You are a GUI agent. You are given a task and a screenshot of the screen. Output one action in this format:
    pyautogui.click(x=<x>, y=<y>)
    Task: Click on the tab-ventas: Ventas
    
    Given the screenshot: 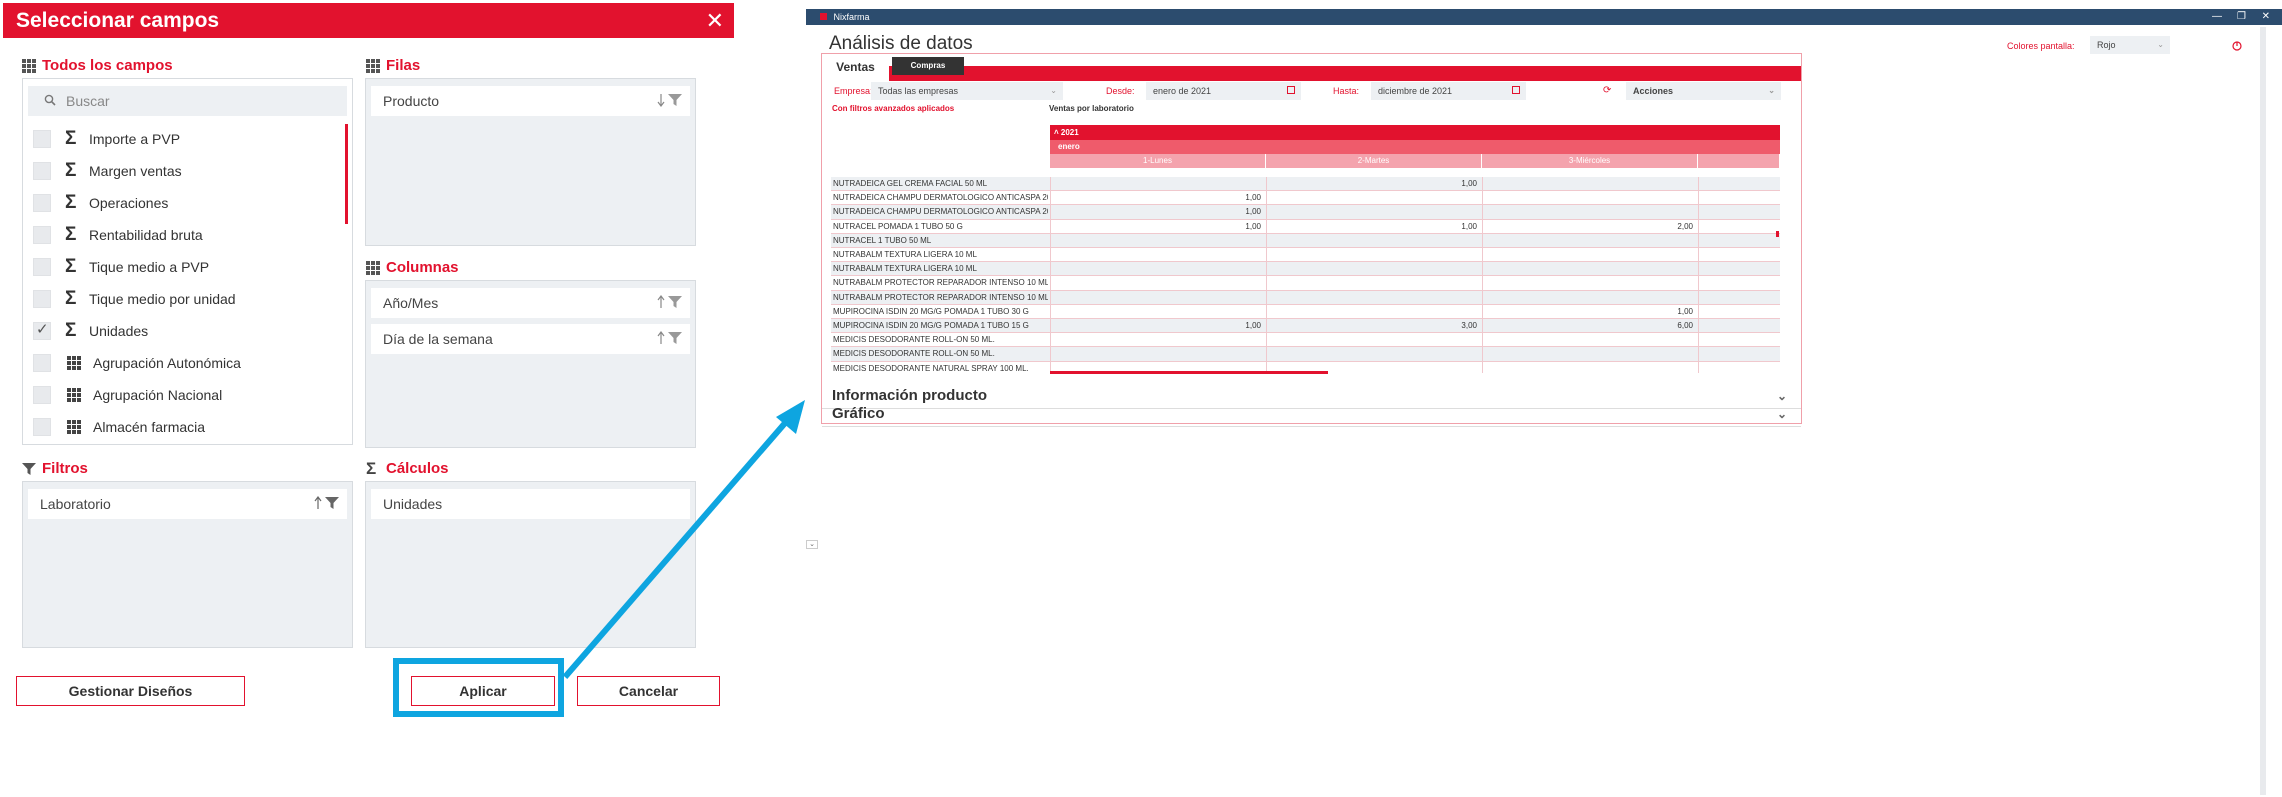 What is the action you would take?
    pyautogui.click(x=855, y=67)
    